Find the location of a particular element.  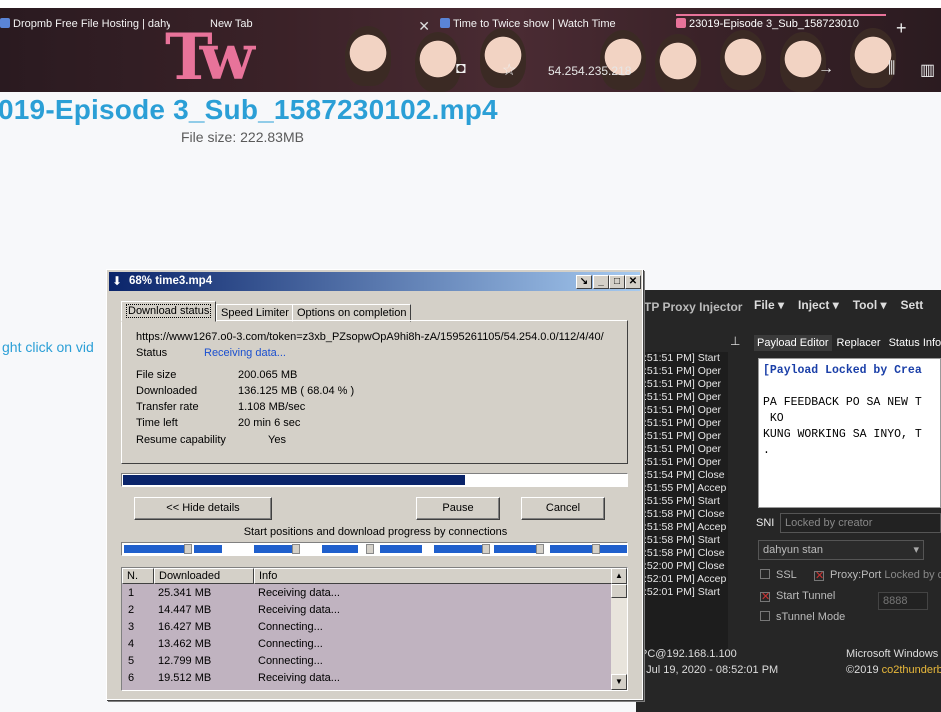

log-line: :52:01 PM] Accep is located at coordinates (685, 579).